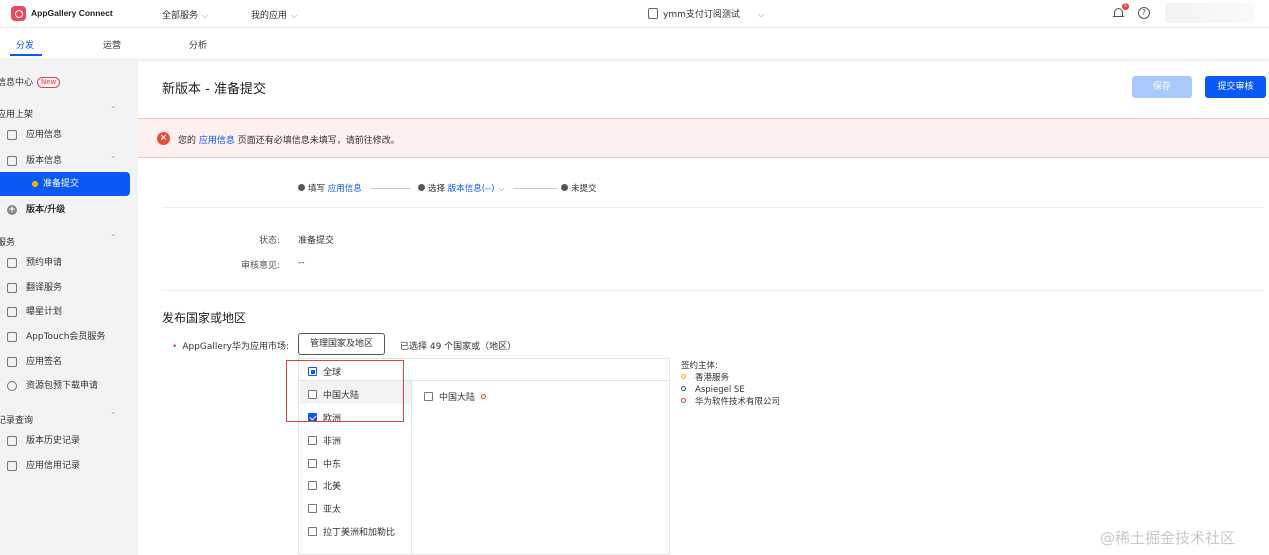 The height and width of the screenshot is (555, 1269). What do you see at coordinates (16, 113) in the screenshot?
I see `sidebar-group-listing: 应用上架` at bounding box center [16, 113].